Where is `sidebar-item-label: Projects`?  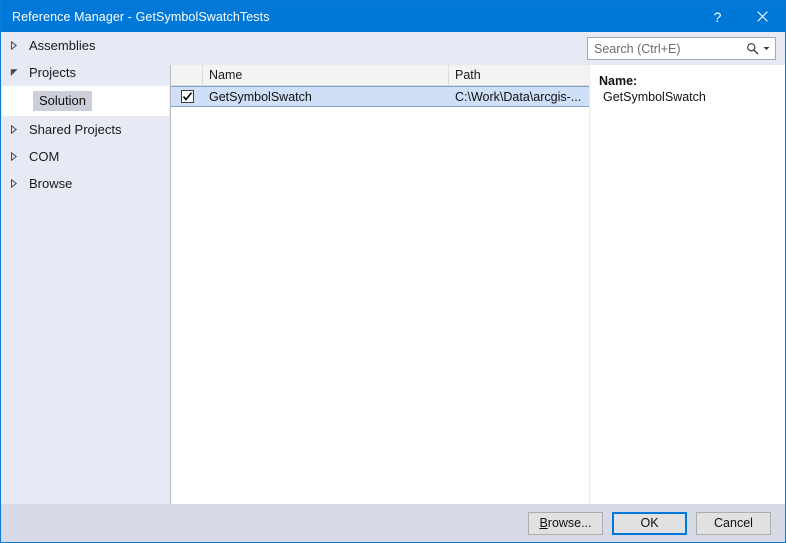 sidebar-item-label: Projects is located at coordinates (52, 72).